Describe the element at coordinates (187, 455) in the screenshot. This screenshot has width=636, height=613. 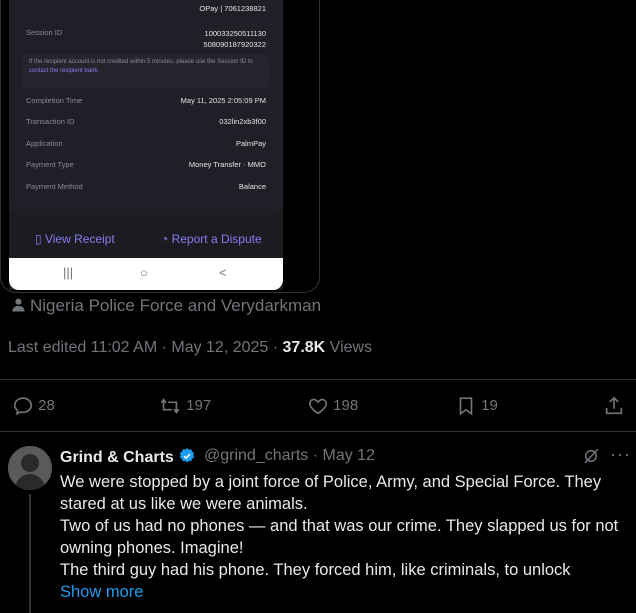
I see `verified-badge-icon` at that location.